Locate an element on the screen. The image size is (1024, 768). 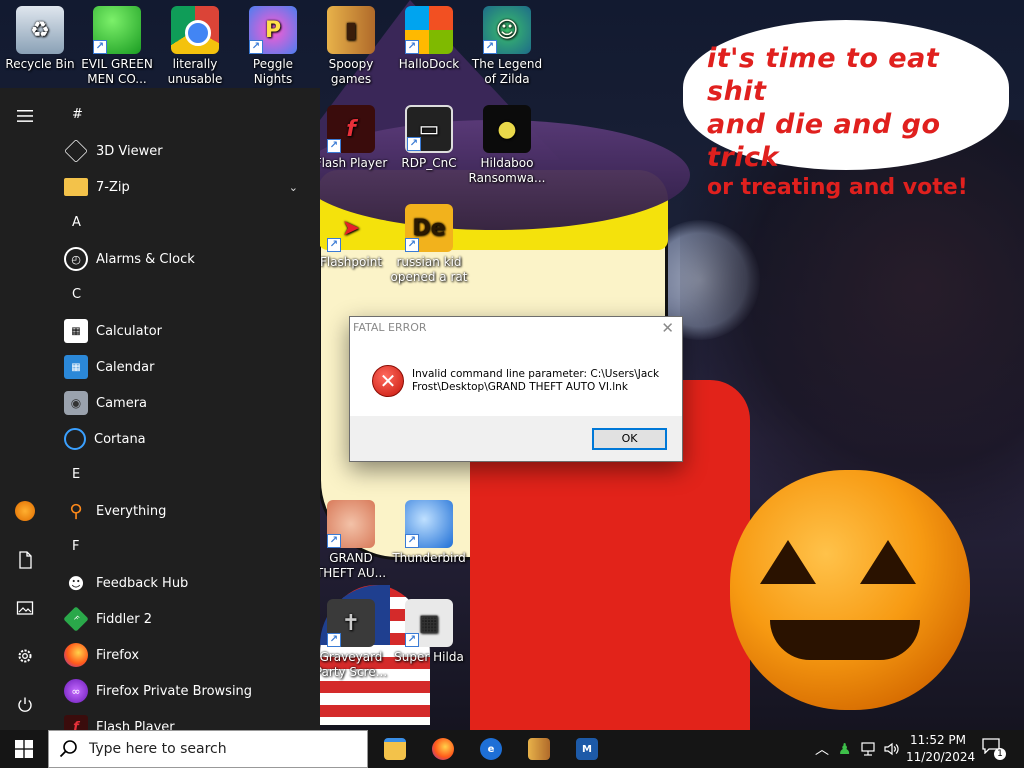
app-item-everything: ⚲ Everything is located at coordinates (185, 511).